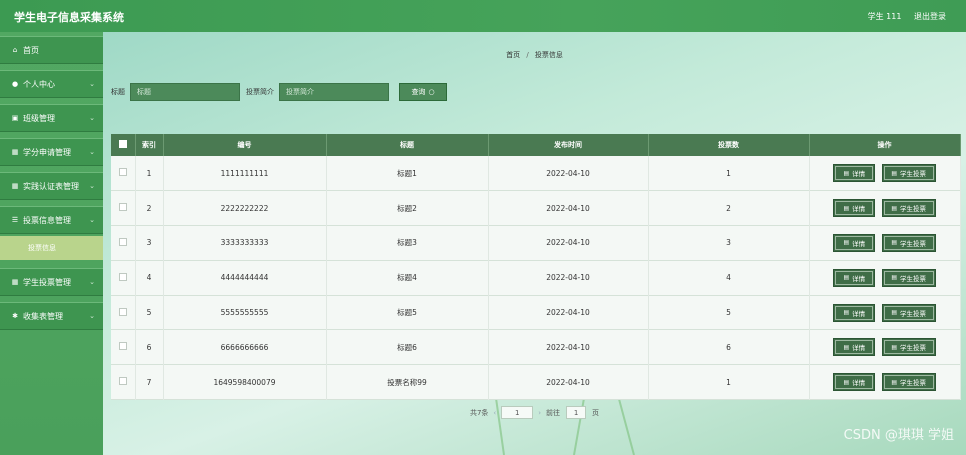  I want to click on sidebar-item-label: 个人中心, so click(39, 84).